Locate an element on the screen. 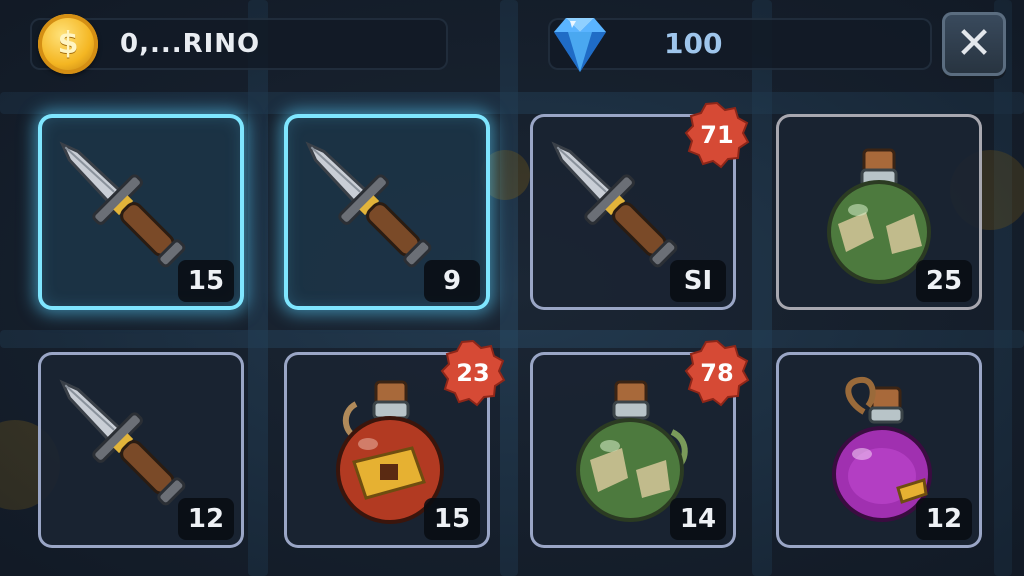 This screenshot has height=576, width=1024. badge-value: 71 is located at coordinates (717, 135).